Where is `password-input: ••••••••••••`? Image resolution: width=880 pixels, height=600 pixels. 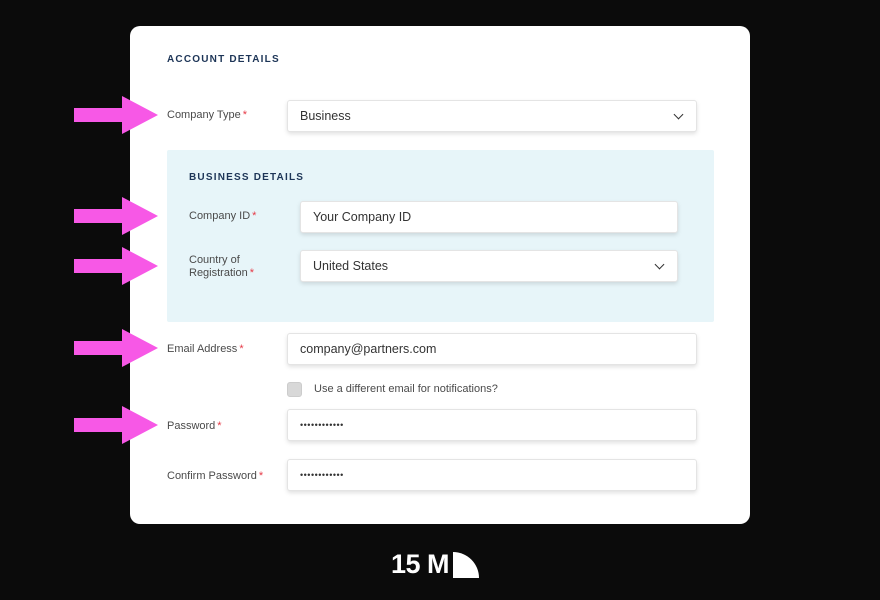 password-input: •••••••••••• is located at coordinates (492, 425).